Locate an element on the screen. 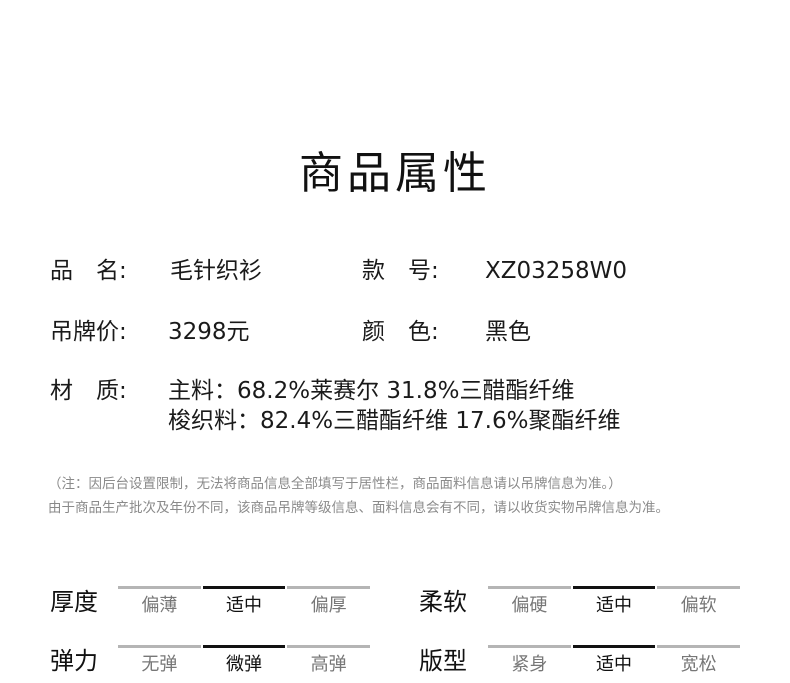 This screenshot has width=790, height=683. scale-option: 偏硬 is located at coordinates (529, 605).